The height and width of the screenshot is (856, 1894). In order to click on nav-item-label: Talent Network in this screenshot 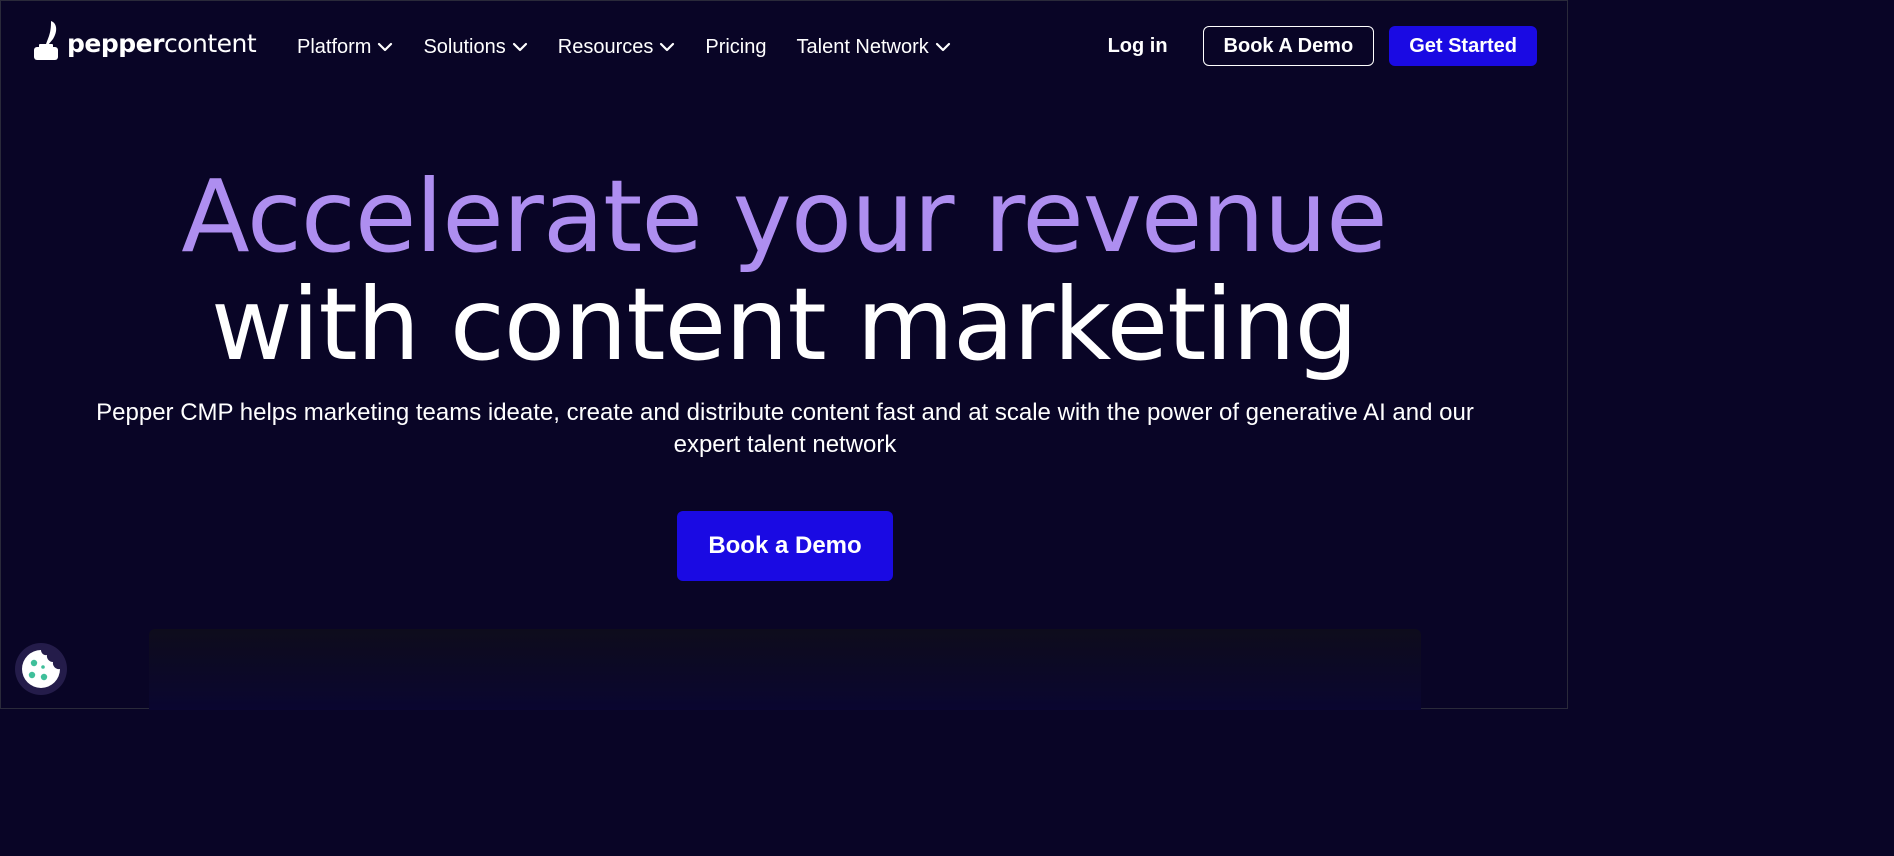, I will do `click(862, 46)`.